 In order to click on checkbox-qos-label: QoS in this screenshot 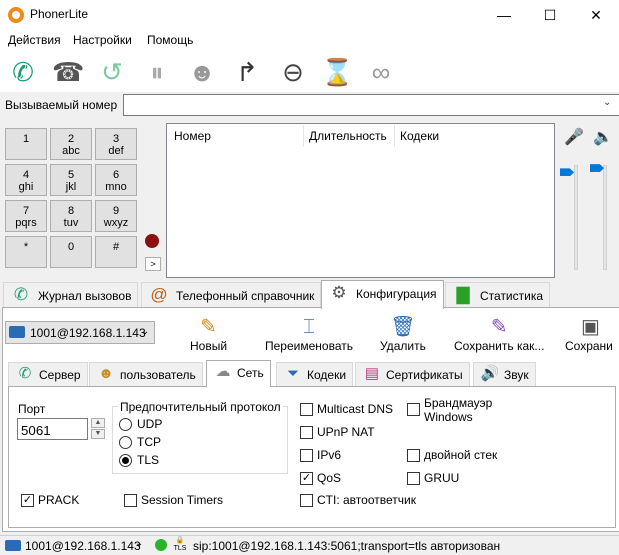, I will do `click(329, 478)`.